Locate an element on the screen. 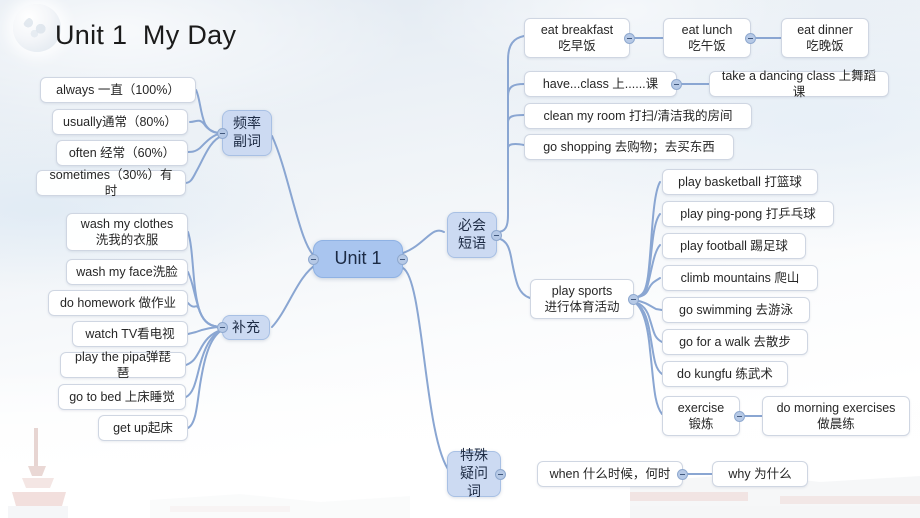  list-item: clean my room 打扫/清洁我的房间 is located at coordinates (638, 116).